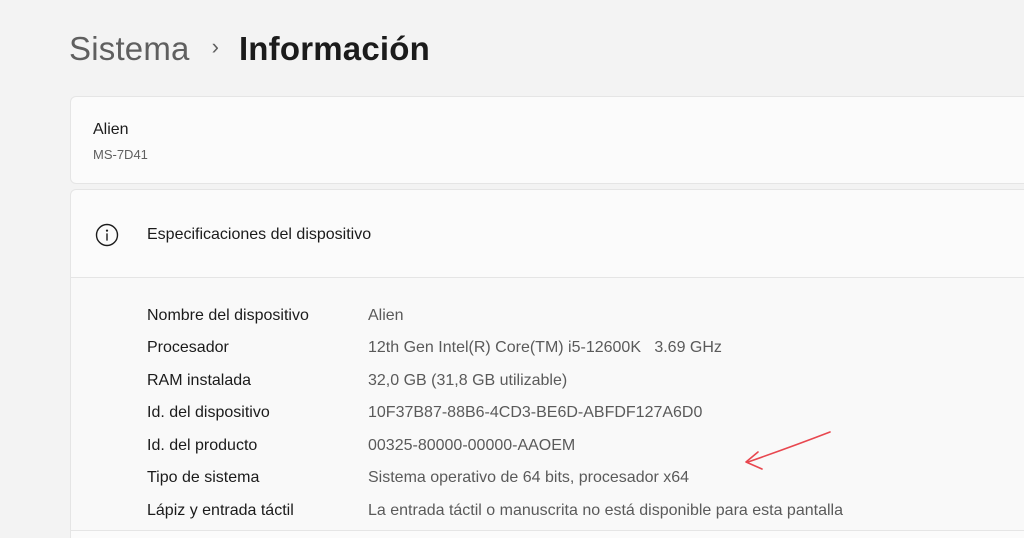  I want to click on spec-row-device-name: Nombre del dispositivo Alien, so click(275, 316).